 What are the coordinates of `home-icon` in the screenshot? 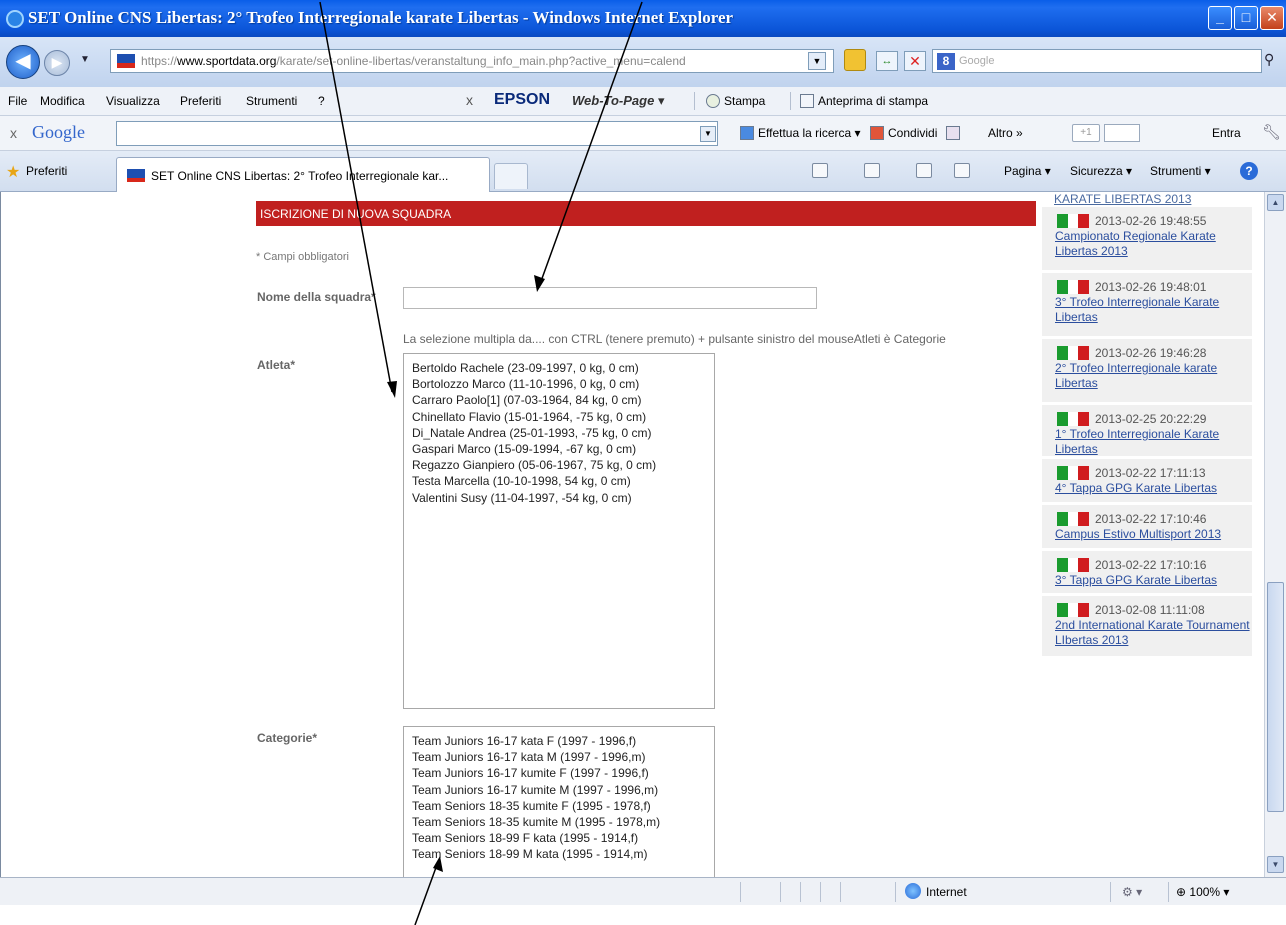 It's located at (820, 170).